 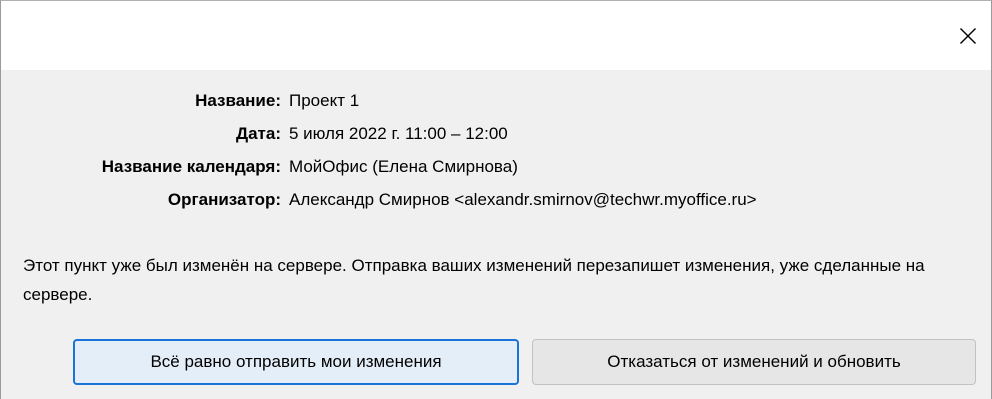 What do you see at coordinates (258, 133) in the screenshot?
I see `date-label: Дата:` at bounding box center [258, 133].